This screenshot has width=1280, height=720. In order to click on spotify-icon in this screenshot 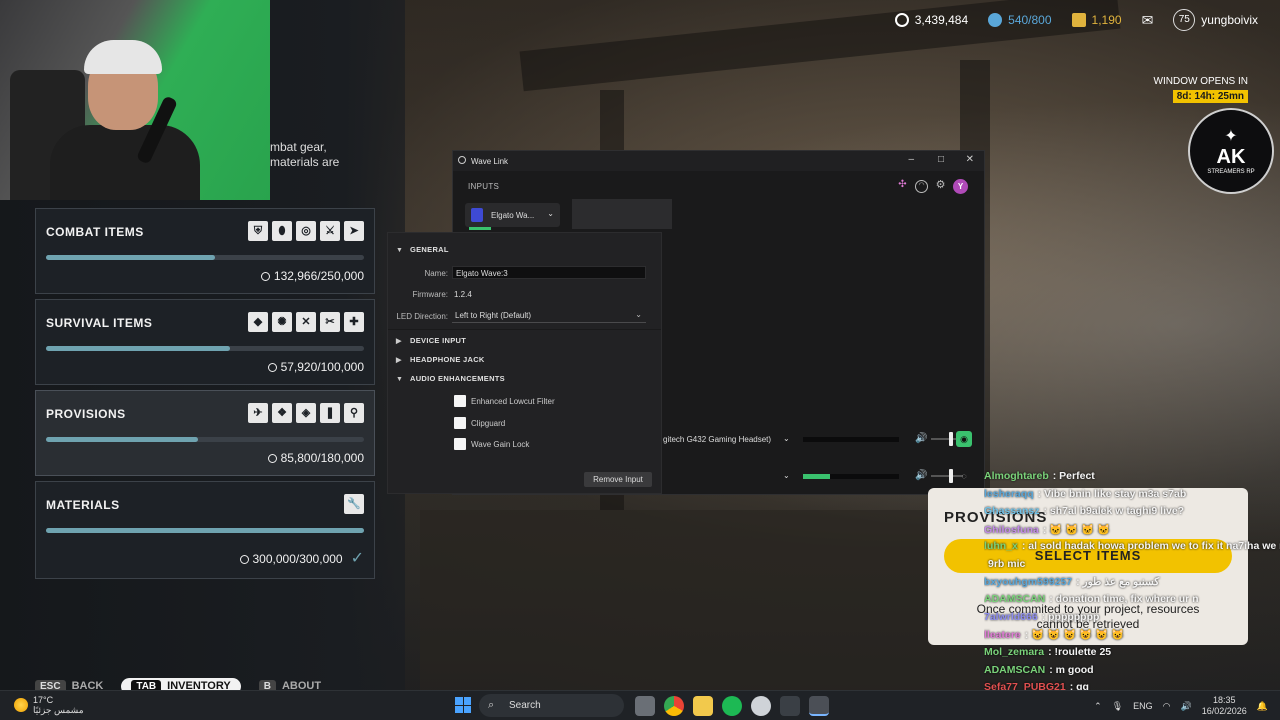, I will do `click(732, 706)`.